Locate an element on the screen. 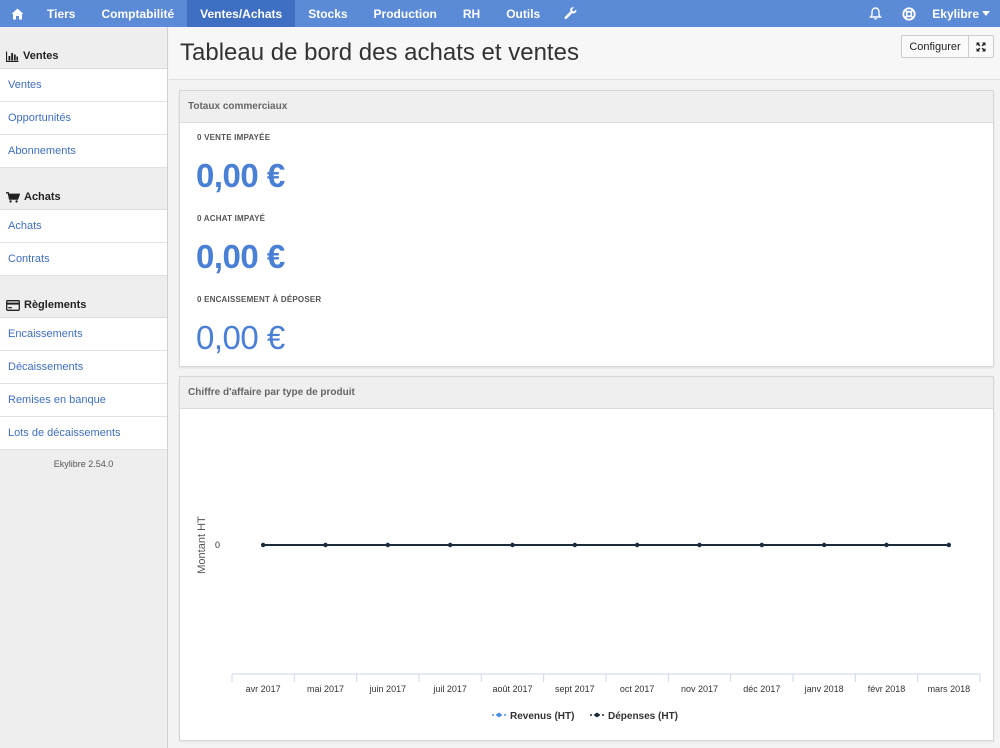 This screenshot has width=1000, height=748. credit-card-icon is located at coordinates (13, 305).